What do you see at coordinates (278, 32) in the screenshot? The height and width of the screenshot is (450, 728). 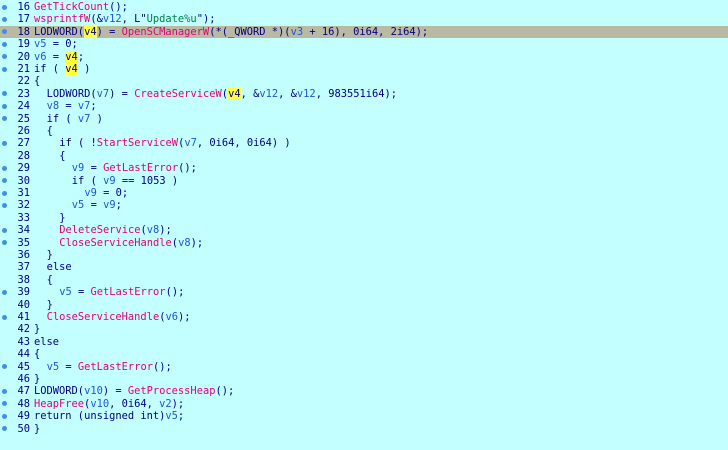 I see `code-punctuation: *)(` at bounding box center [278, 32].